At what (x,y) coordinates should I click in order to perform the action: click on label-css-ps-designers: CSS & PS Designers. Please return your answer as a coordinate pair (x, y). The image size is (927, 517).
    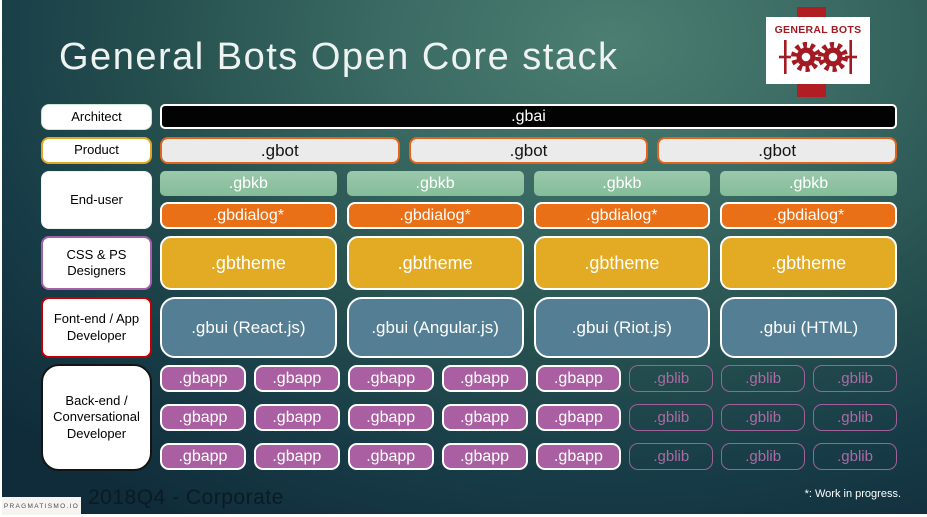
    Looking at the image, I should click on (96, 263).